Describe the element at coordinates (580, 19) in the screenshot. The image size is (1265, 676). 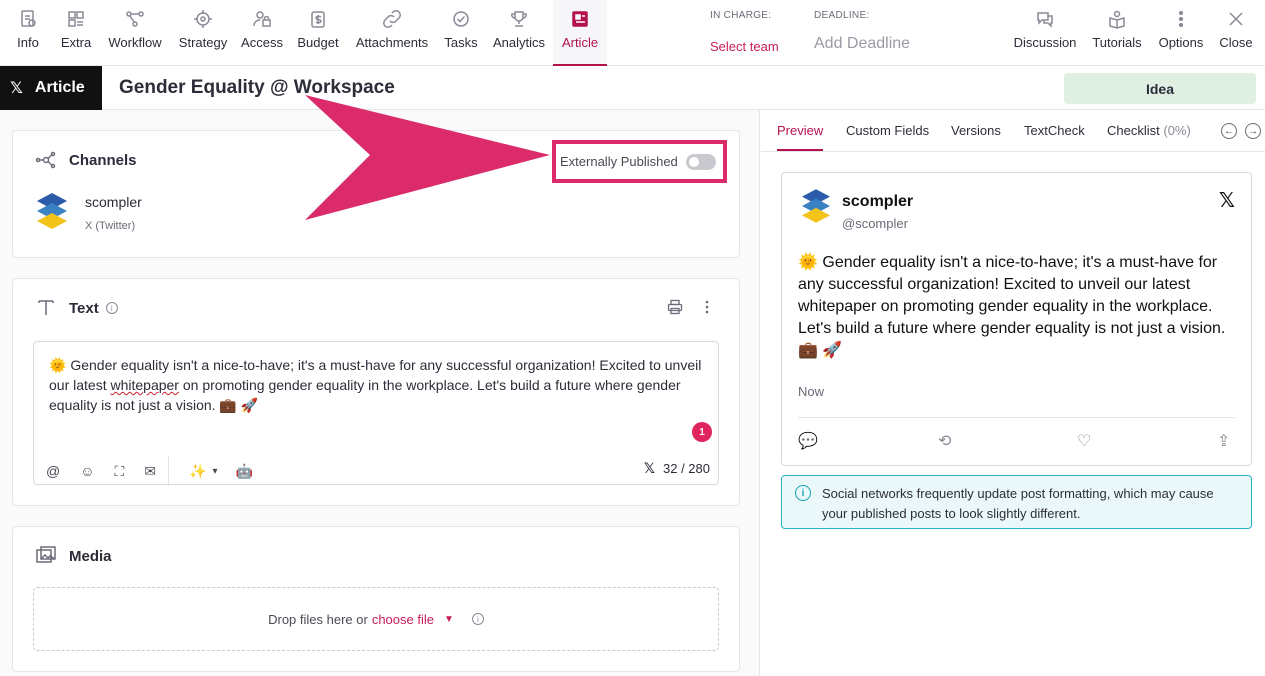
I see `article-newspaper-icon` at that location.